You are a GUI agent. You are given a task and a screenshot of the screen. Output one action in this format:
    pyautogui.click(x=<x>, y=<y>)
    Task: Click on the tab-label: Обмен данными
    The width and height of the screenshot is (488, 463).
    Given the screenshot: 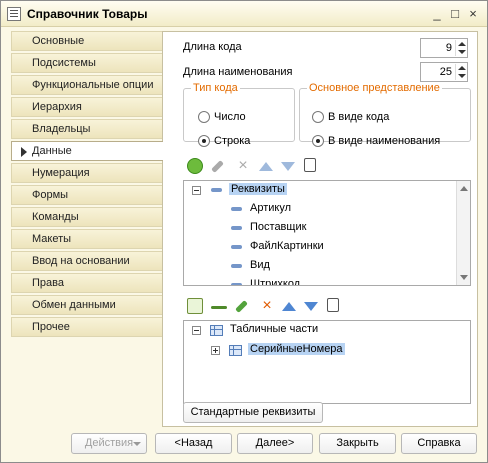 What is the action you would take?
    pyautogui.click(x=74, y=305)
    